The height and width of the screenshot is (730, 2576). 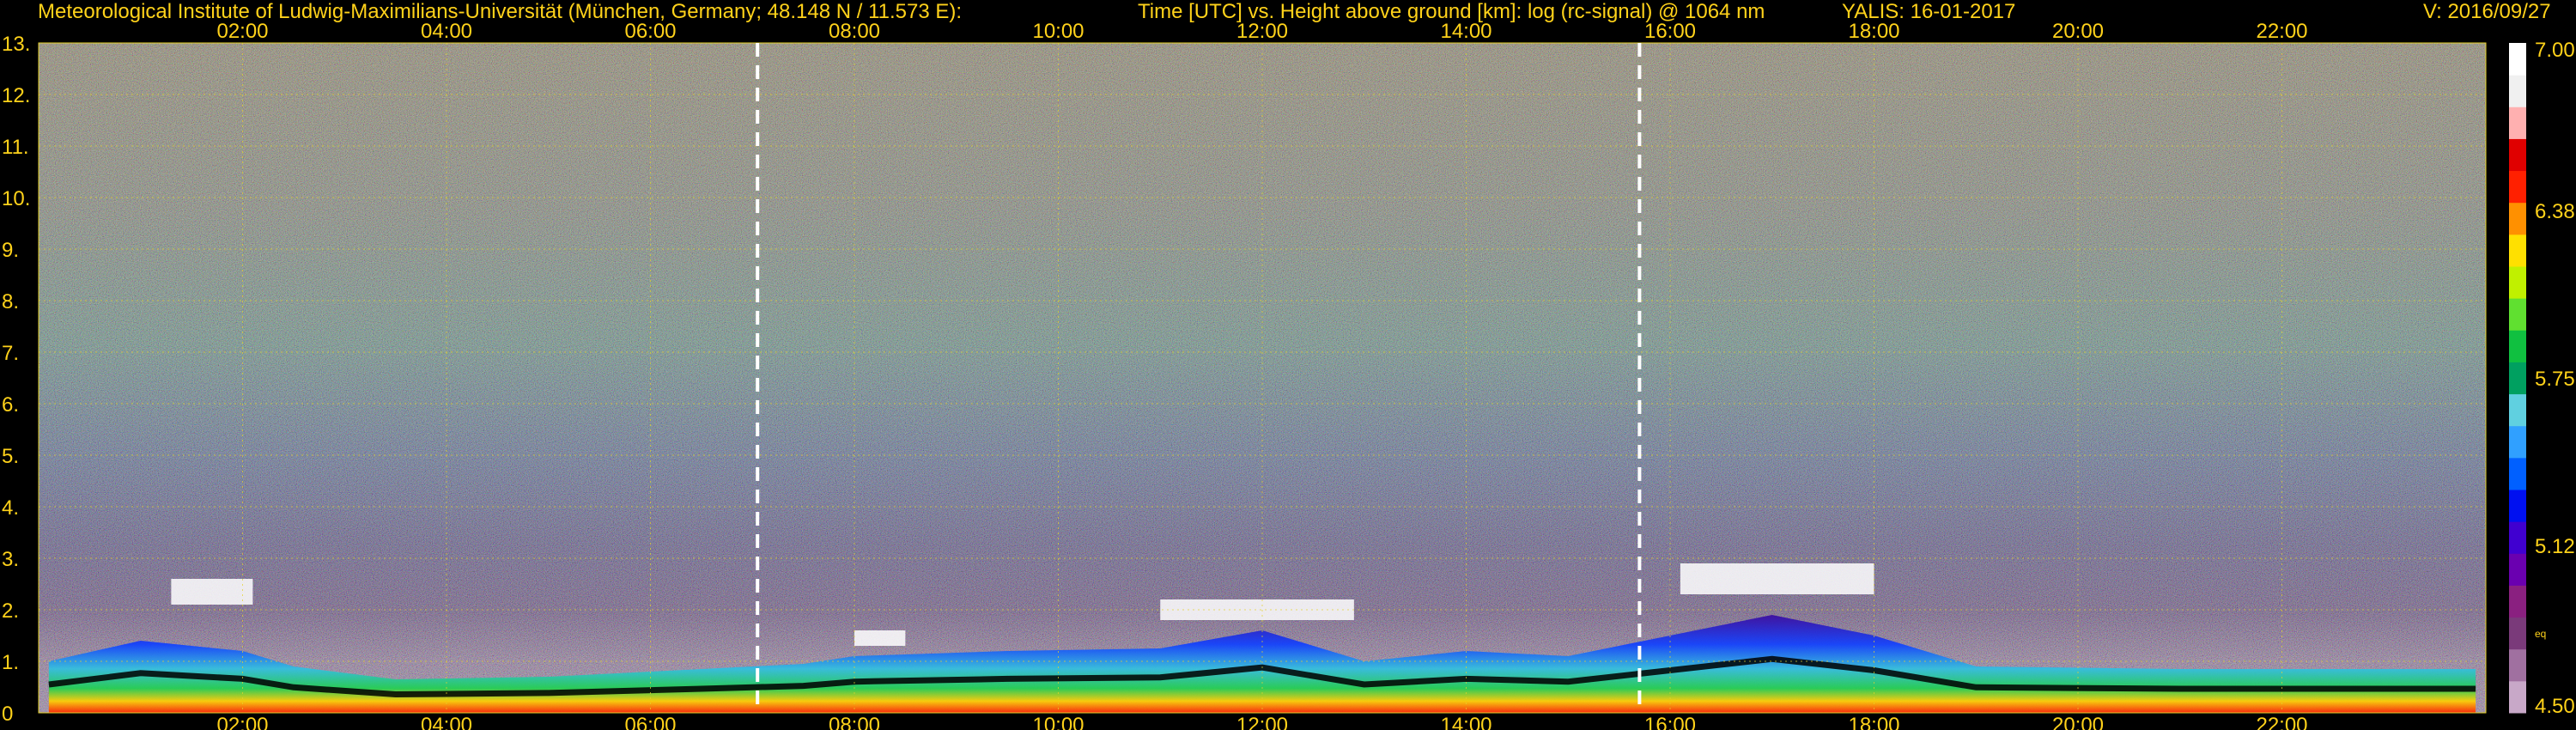 I want to click on colorbar-label: 7.00, so click(x=2555, y=50).